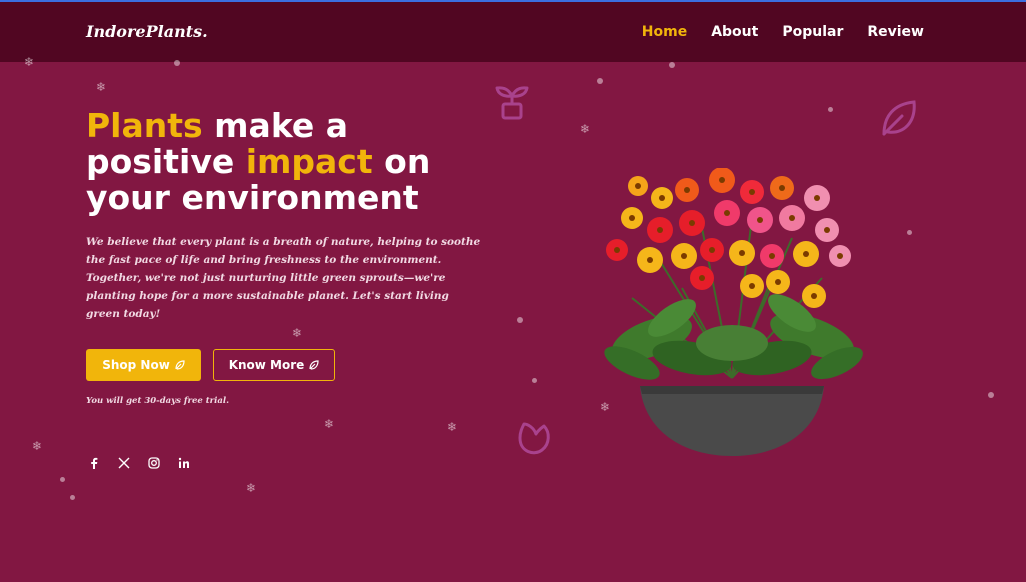 This screenshot has height=582, width=1026. Describe the element at coordinates (728, 238) in the screenshot. I see `flowers` at that location.